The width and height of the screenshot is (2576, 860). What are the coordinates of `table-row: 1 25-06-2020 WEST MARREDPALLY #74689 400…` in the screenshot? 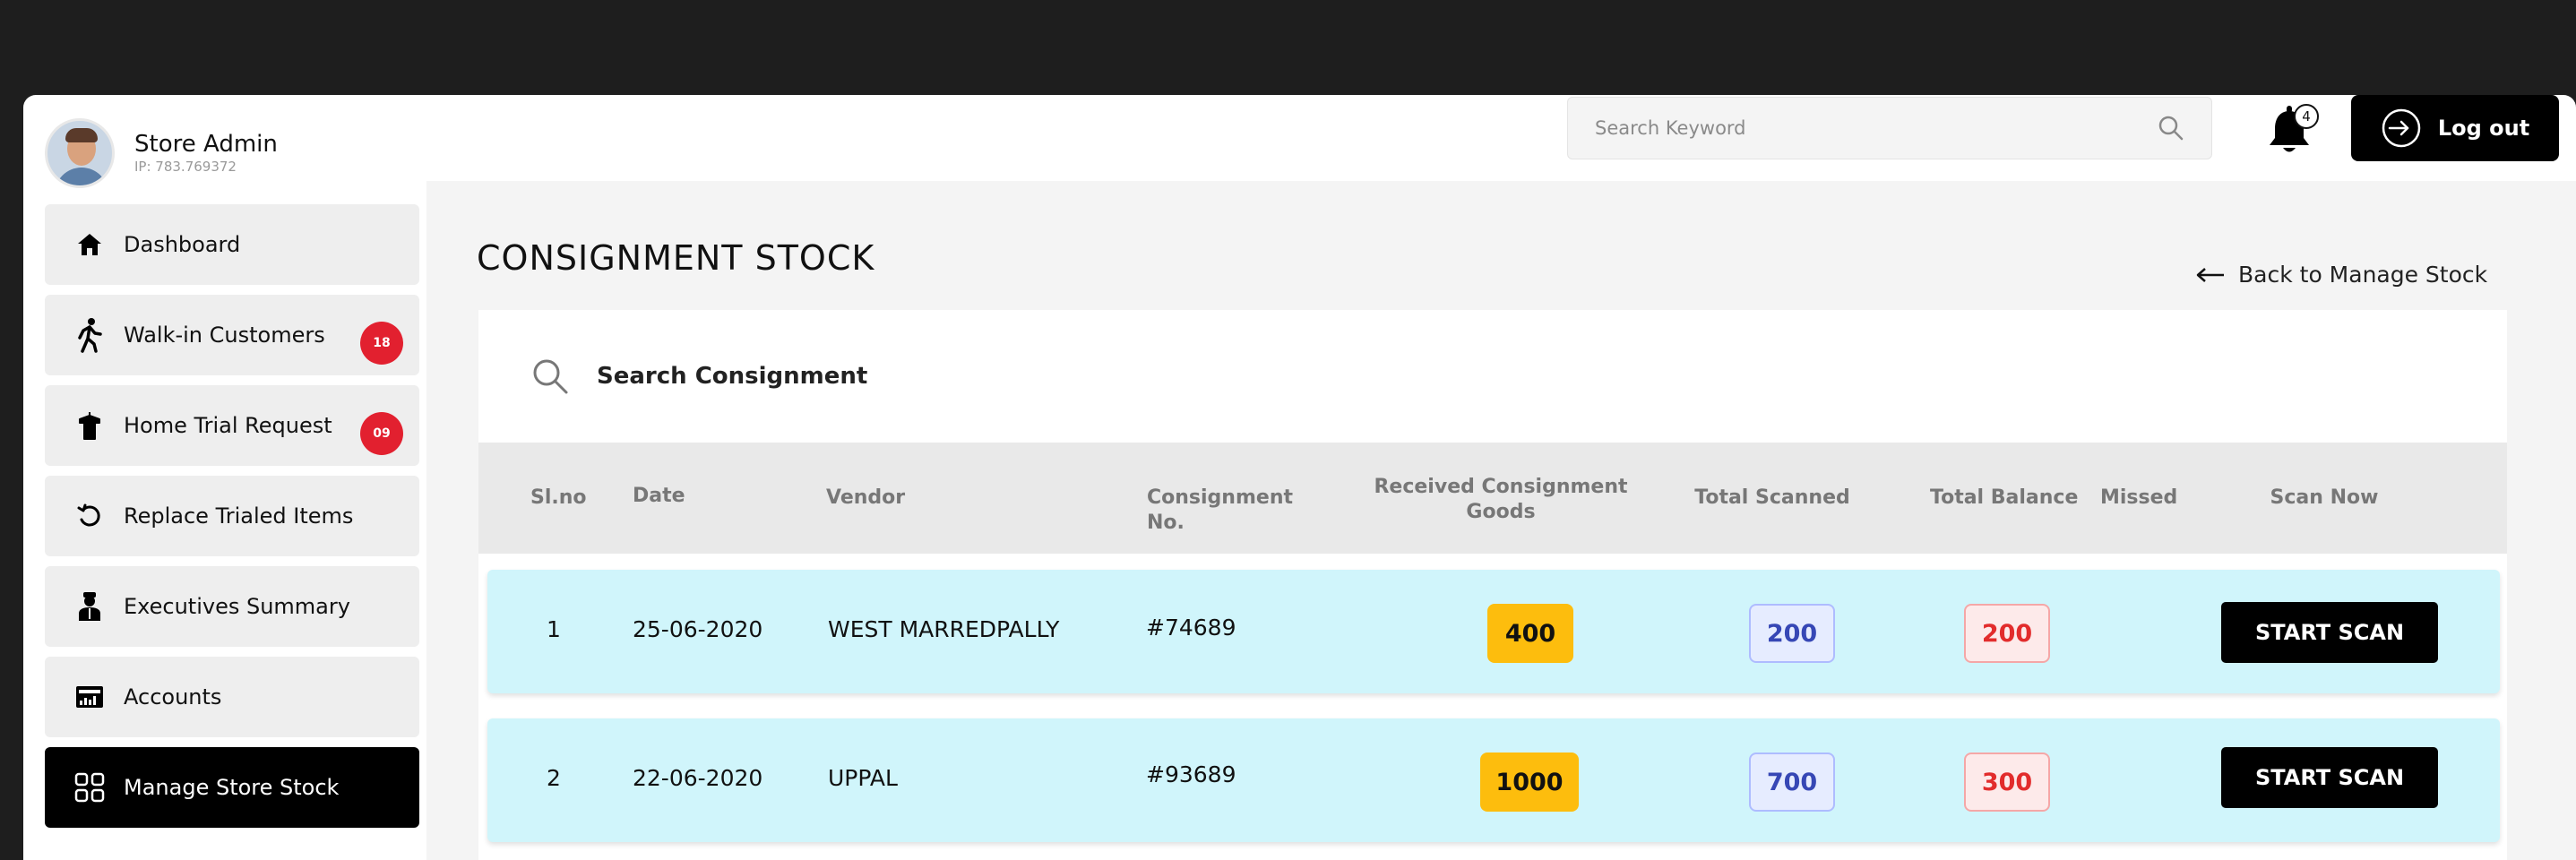 It's located at (1494, 631).